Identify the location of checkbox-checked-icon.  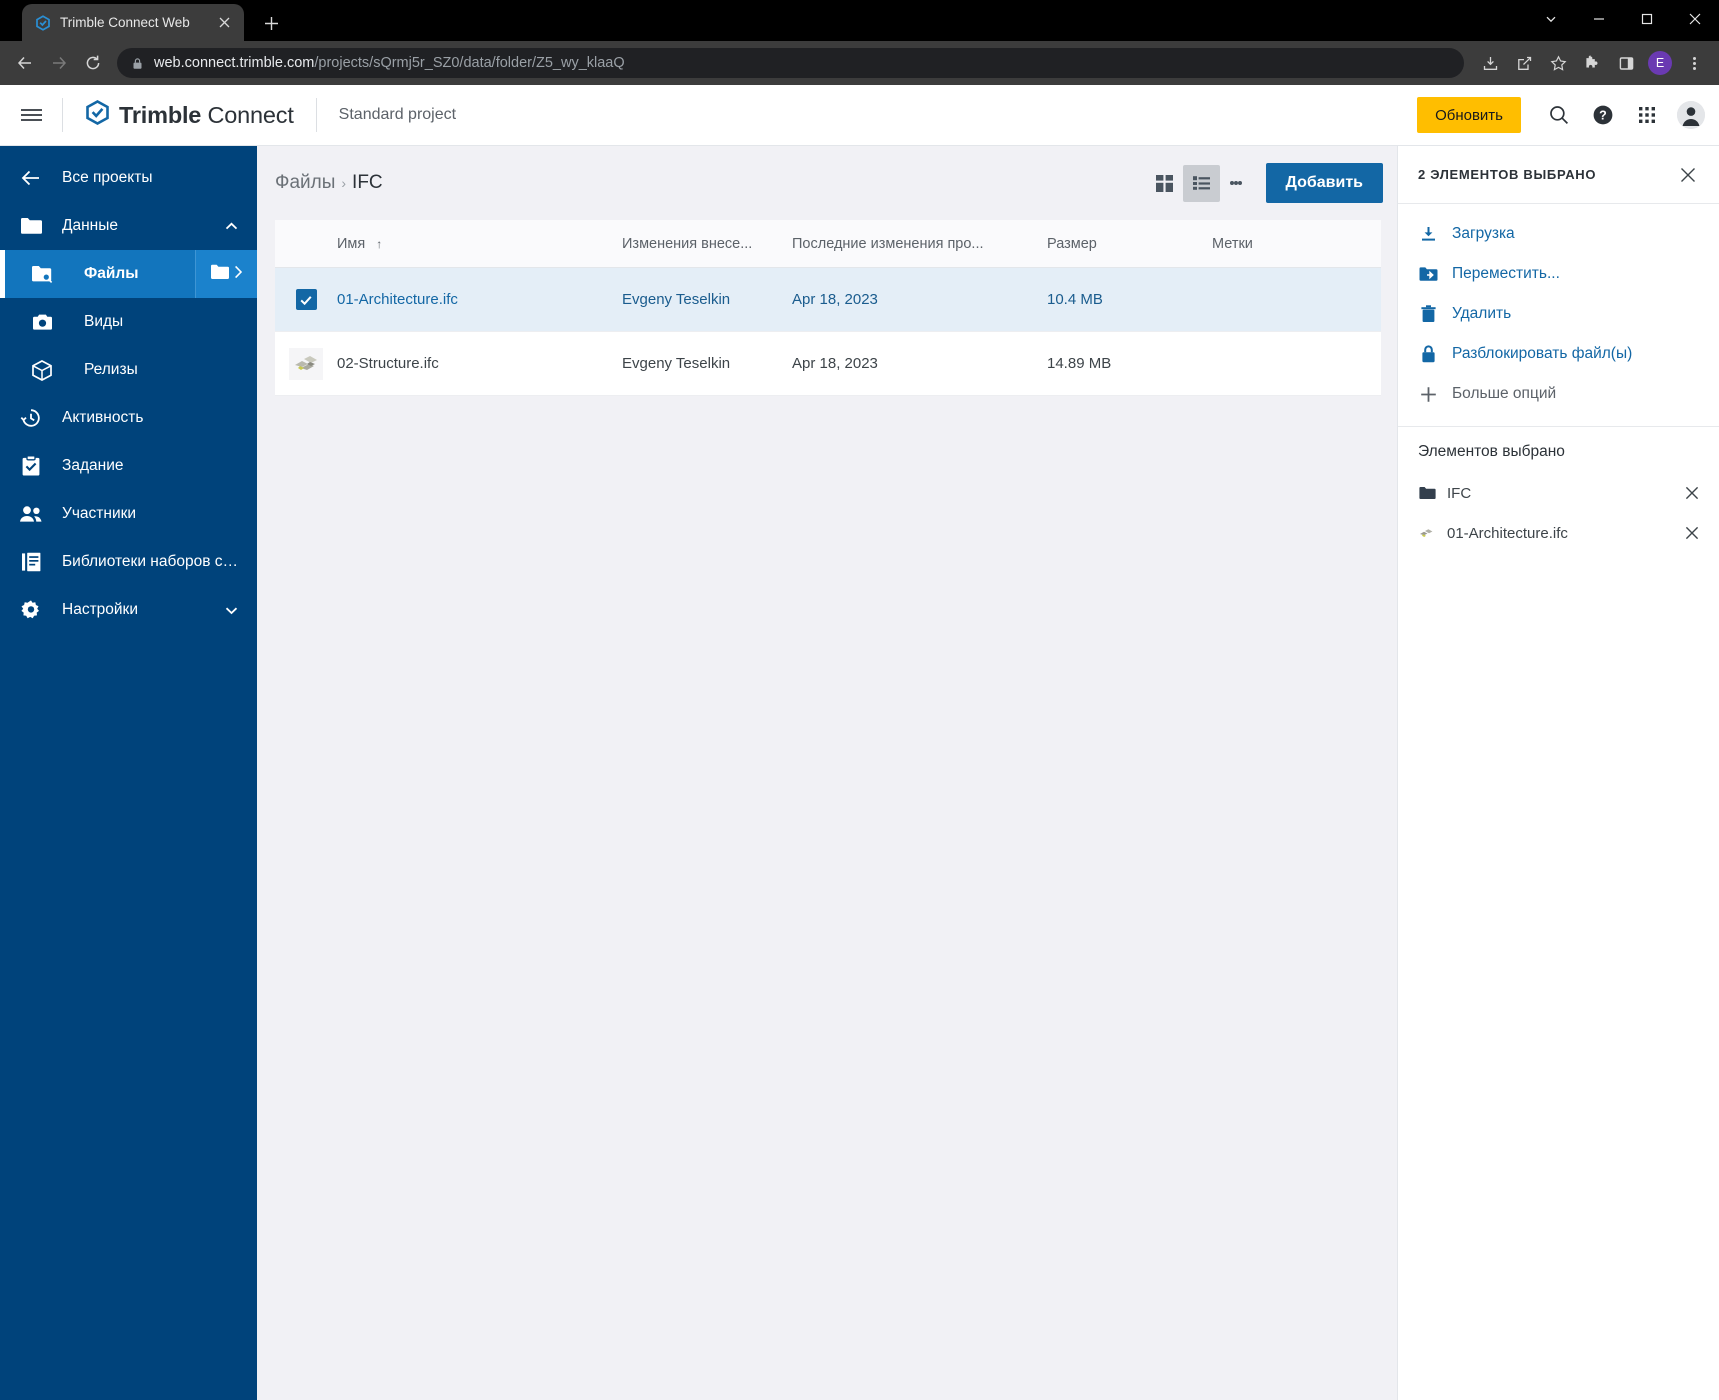
(306, 299).